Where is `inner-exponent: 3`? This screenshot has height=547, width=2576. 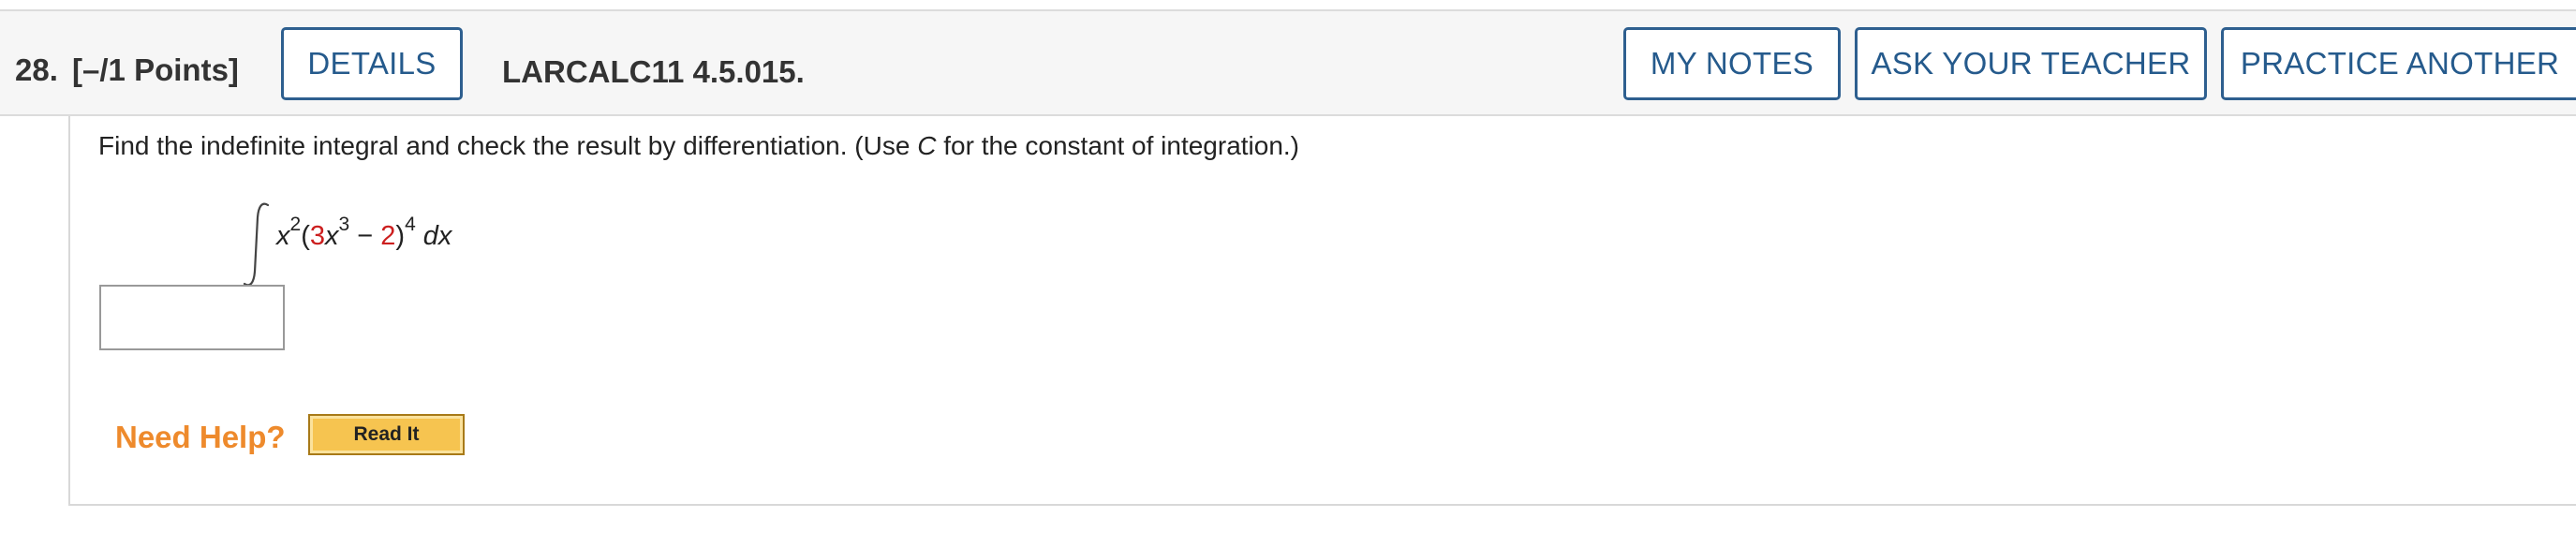 inner-exponent: 3 is located at coordinates (344, 225).